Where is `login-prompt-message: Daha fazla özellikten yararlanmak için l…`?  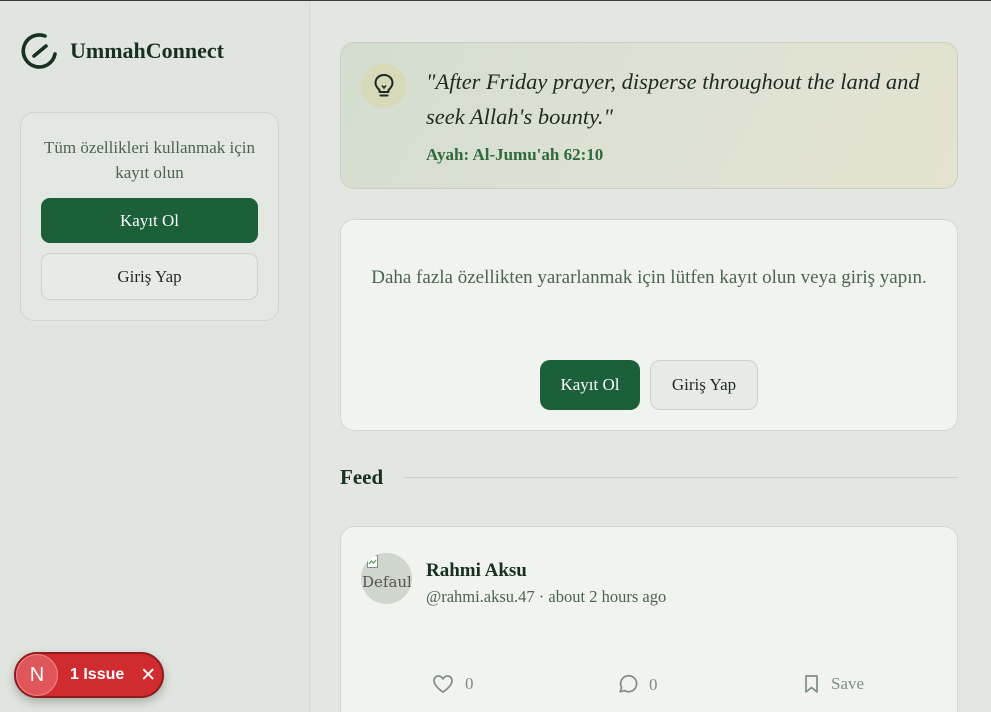
login-prompt-message: Daha fazla özellikten yararlanmak için l… is located at coordinates (649, 277).